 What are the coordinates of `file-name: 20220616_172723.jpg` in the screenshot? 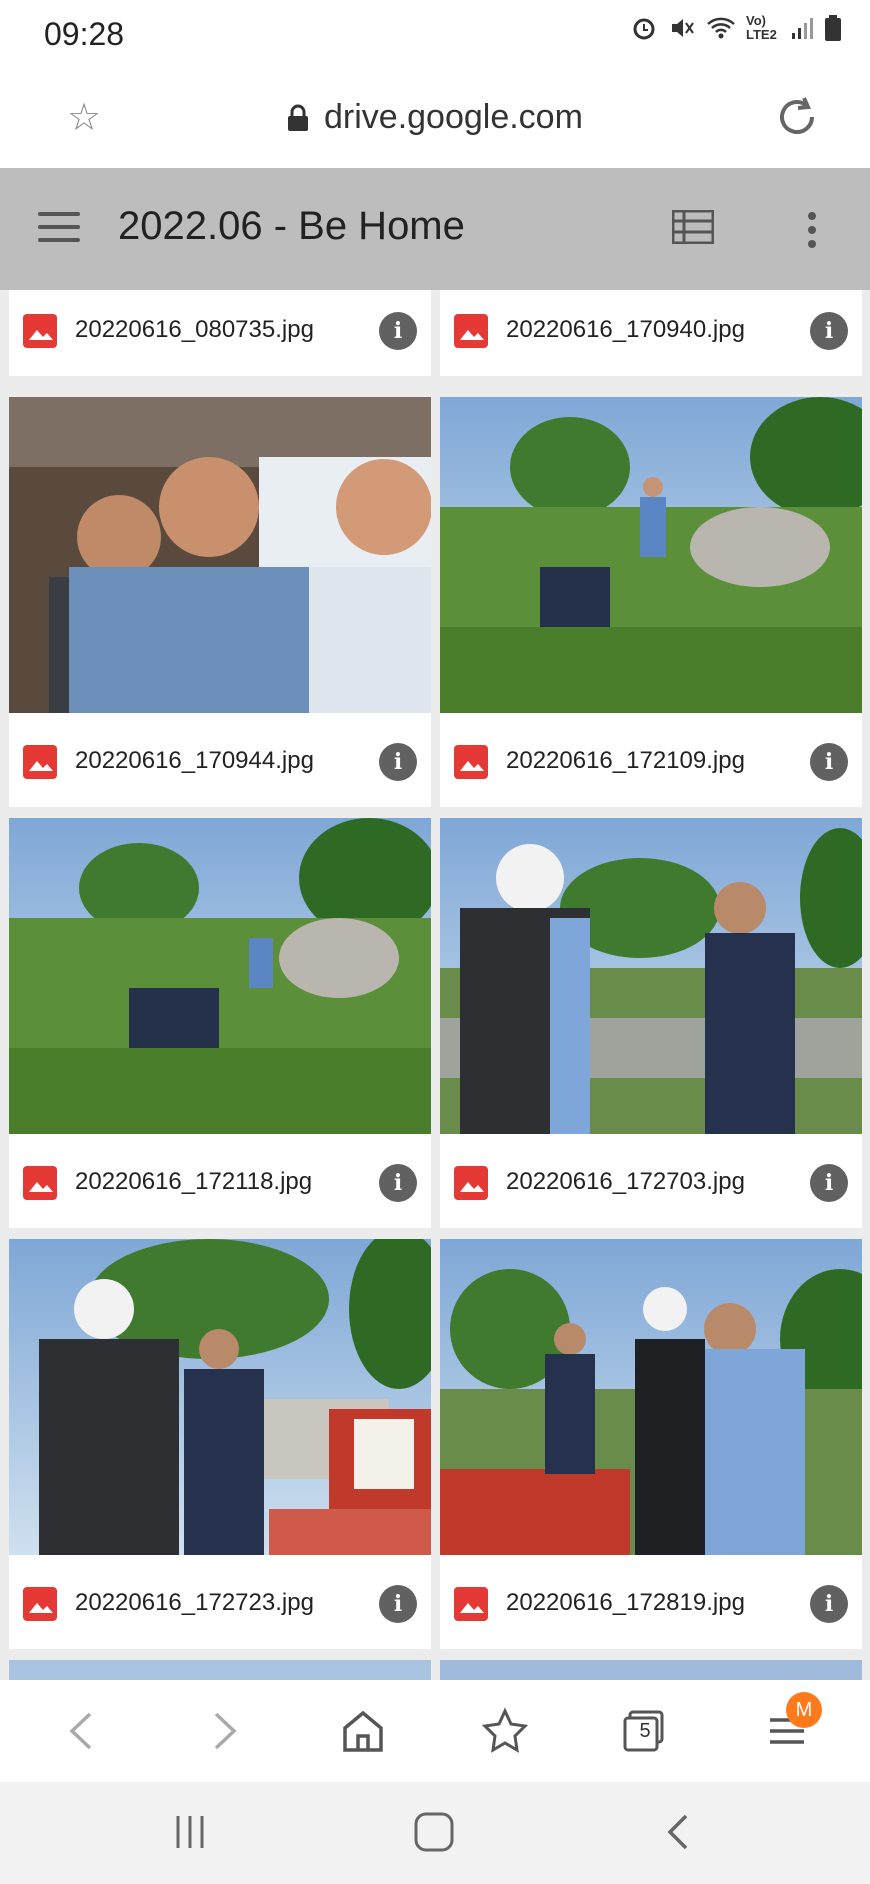 It's located at (194, 1602).